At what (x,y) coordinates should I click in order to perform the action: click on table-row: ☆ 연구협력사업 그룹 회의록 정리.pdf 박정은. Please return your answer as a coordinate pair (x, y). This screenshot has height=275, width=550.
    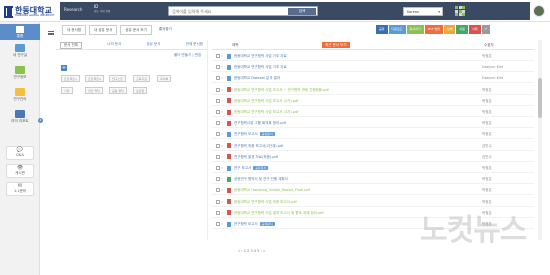
    Looking at the image, I should click on (373, 124).